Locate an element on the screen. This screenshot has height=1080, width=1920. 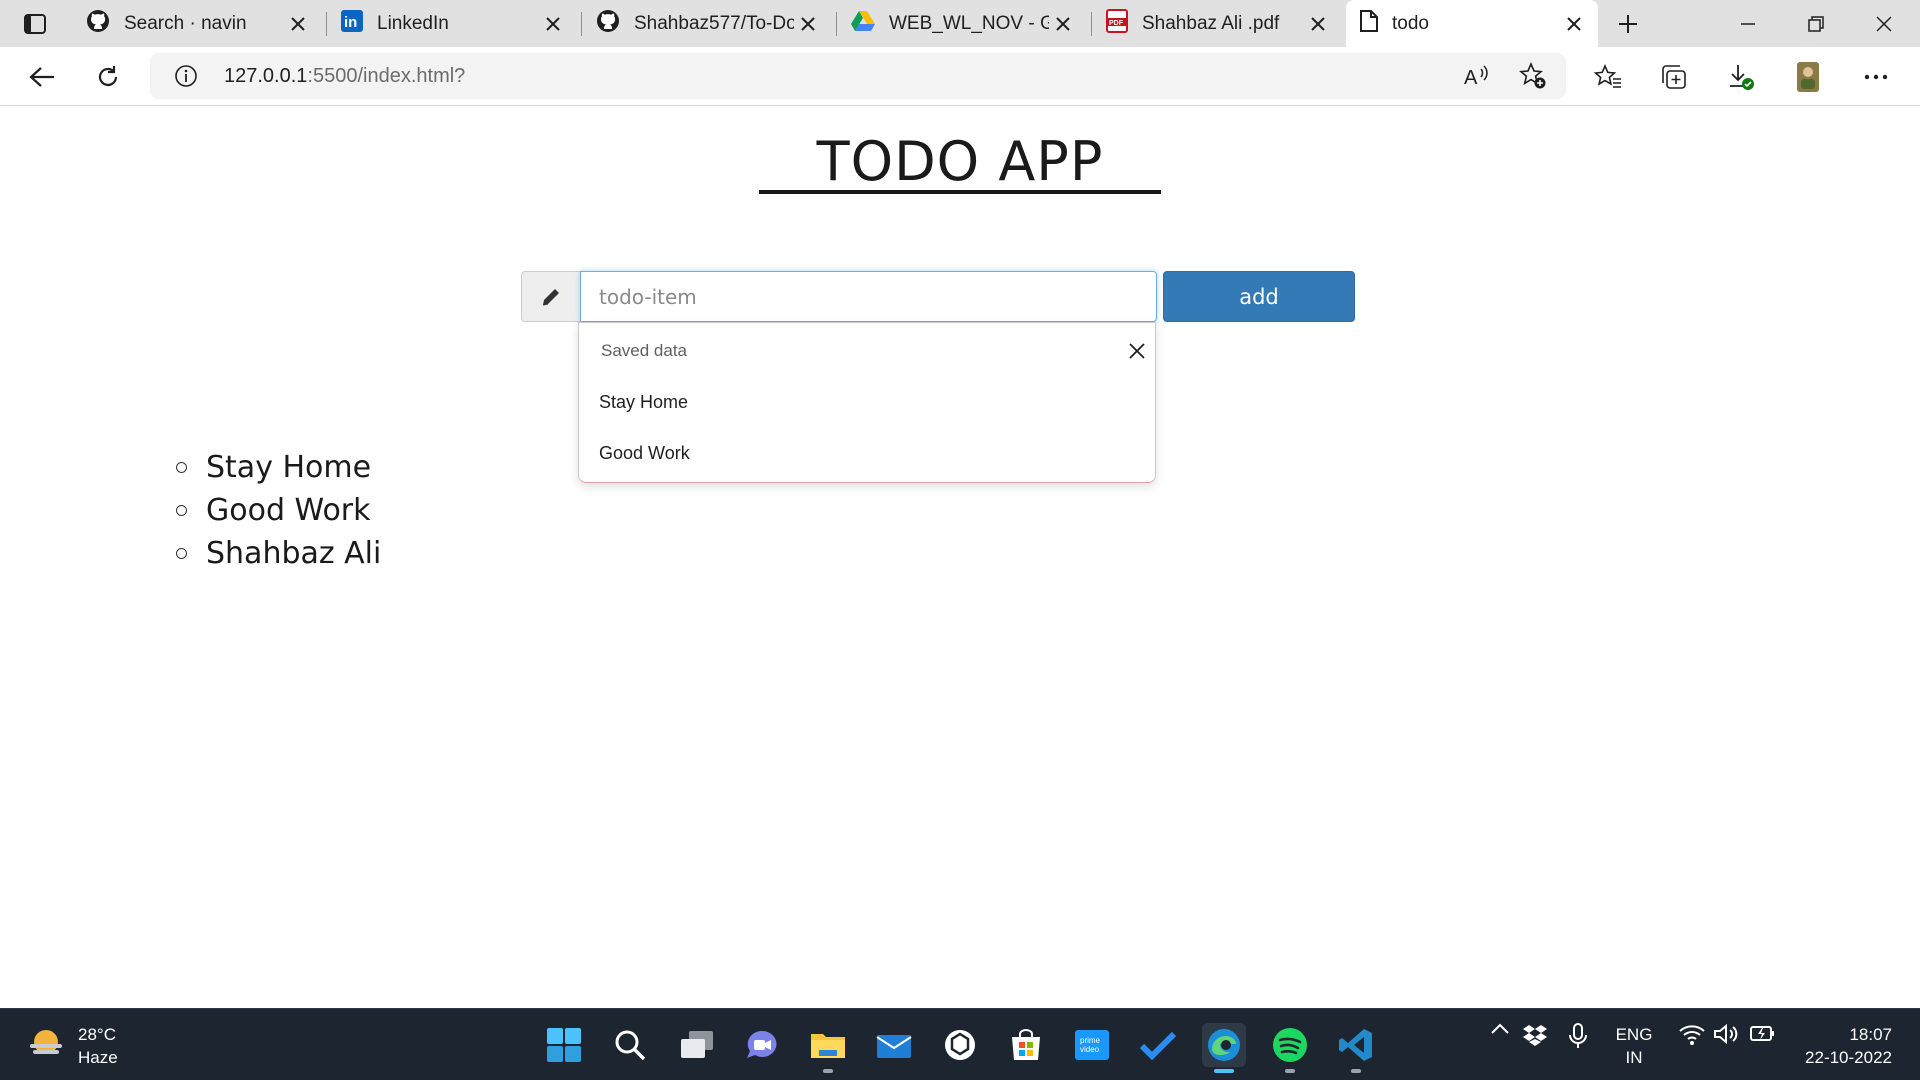
todo-item-text: Stay Home is located at coordinates (289, 467).